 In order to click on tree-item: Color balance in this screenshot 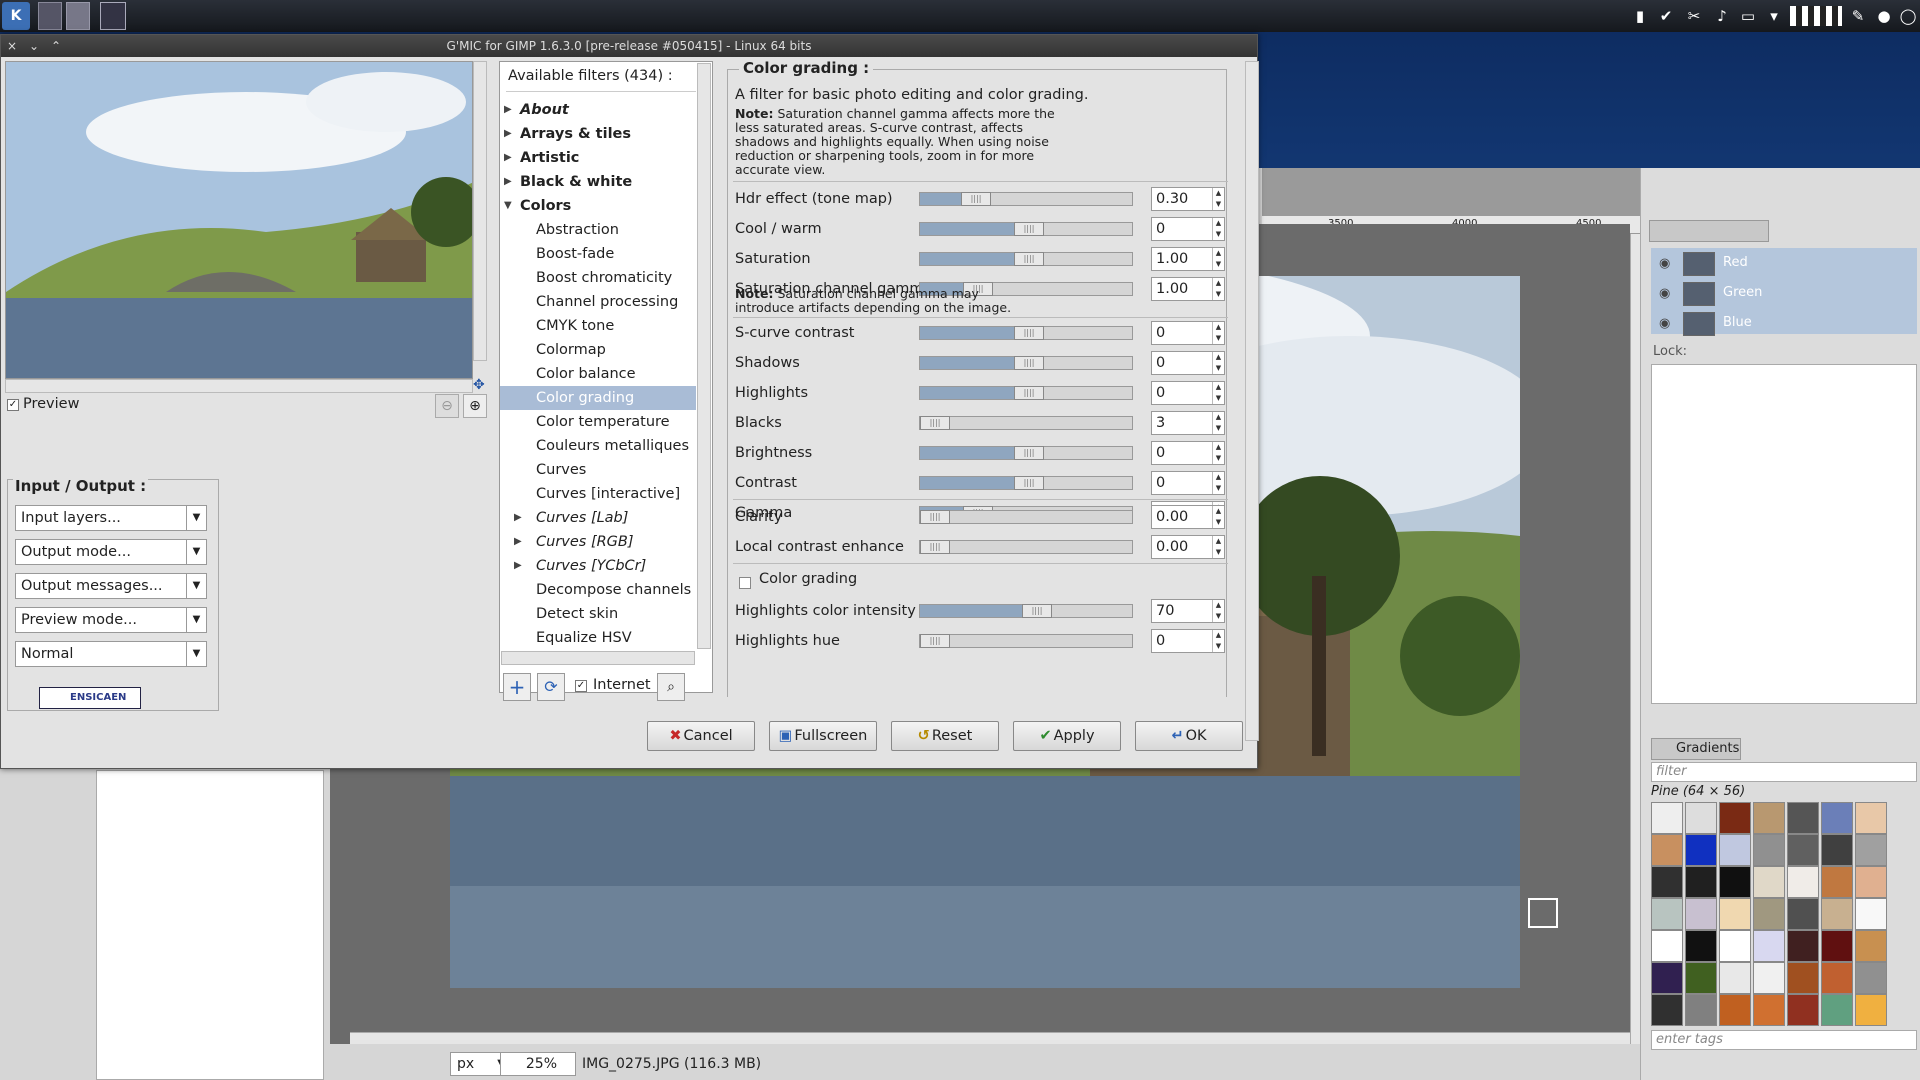, I will do `click(586, 374)`.